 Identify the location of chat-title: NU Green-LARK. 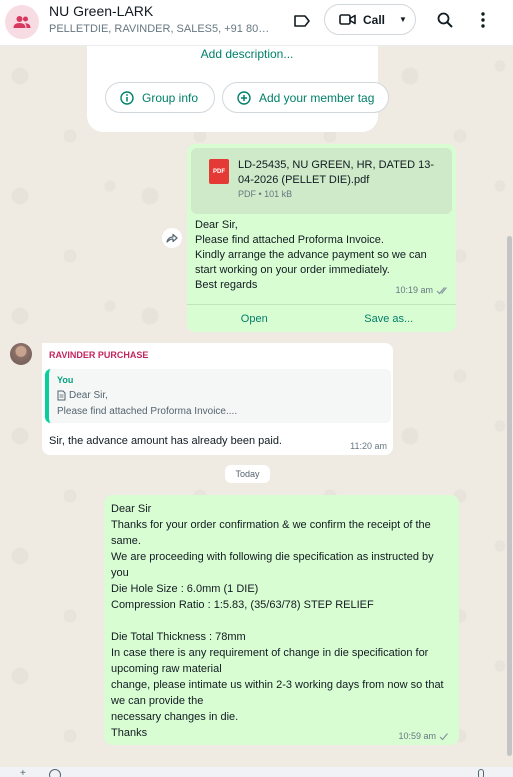
(101, 11).